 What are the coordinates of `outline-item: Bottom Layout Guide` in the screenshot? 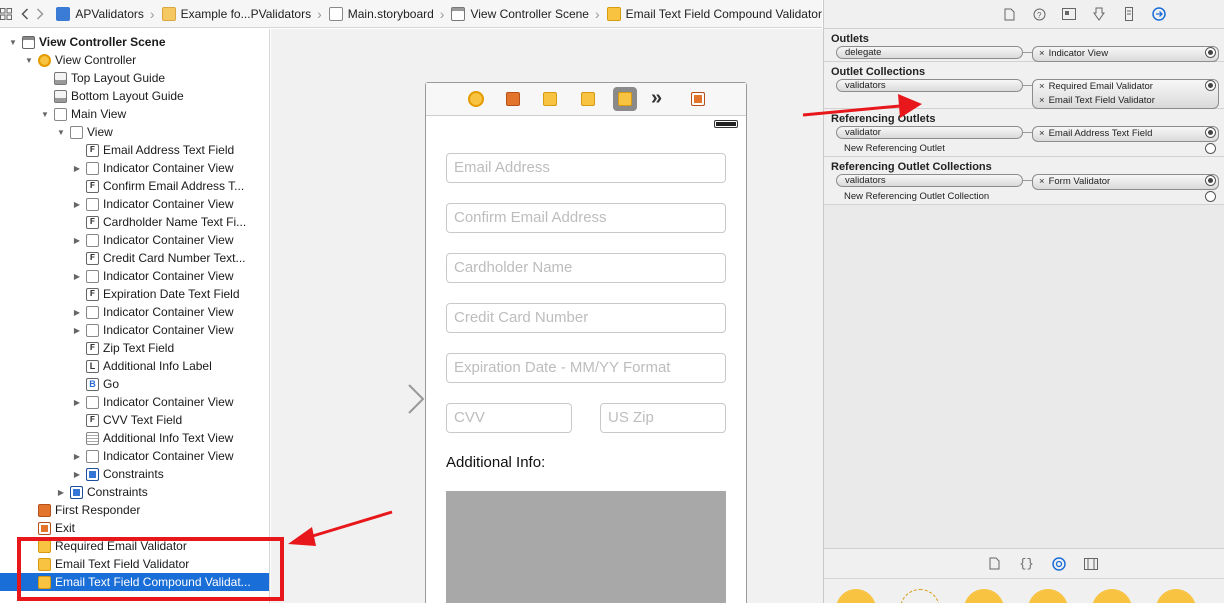 It's located at (134, 96).